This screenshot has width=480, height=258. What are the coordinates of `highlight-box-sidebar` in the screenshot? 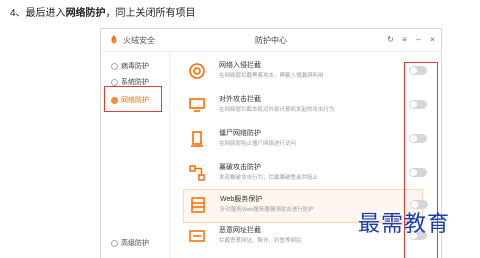 It's located at (133, 99).